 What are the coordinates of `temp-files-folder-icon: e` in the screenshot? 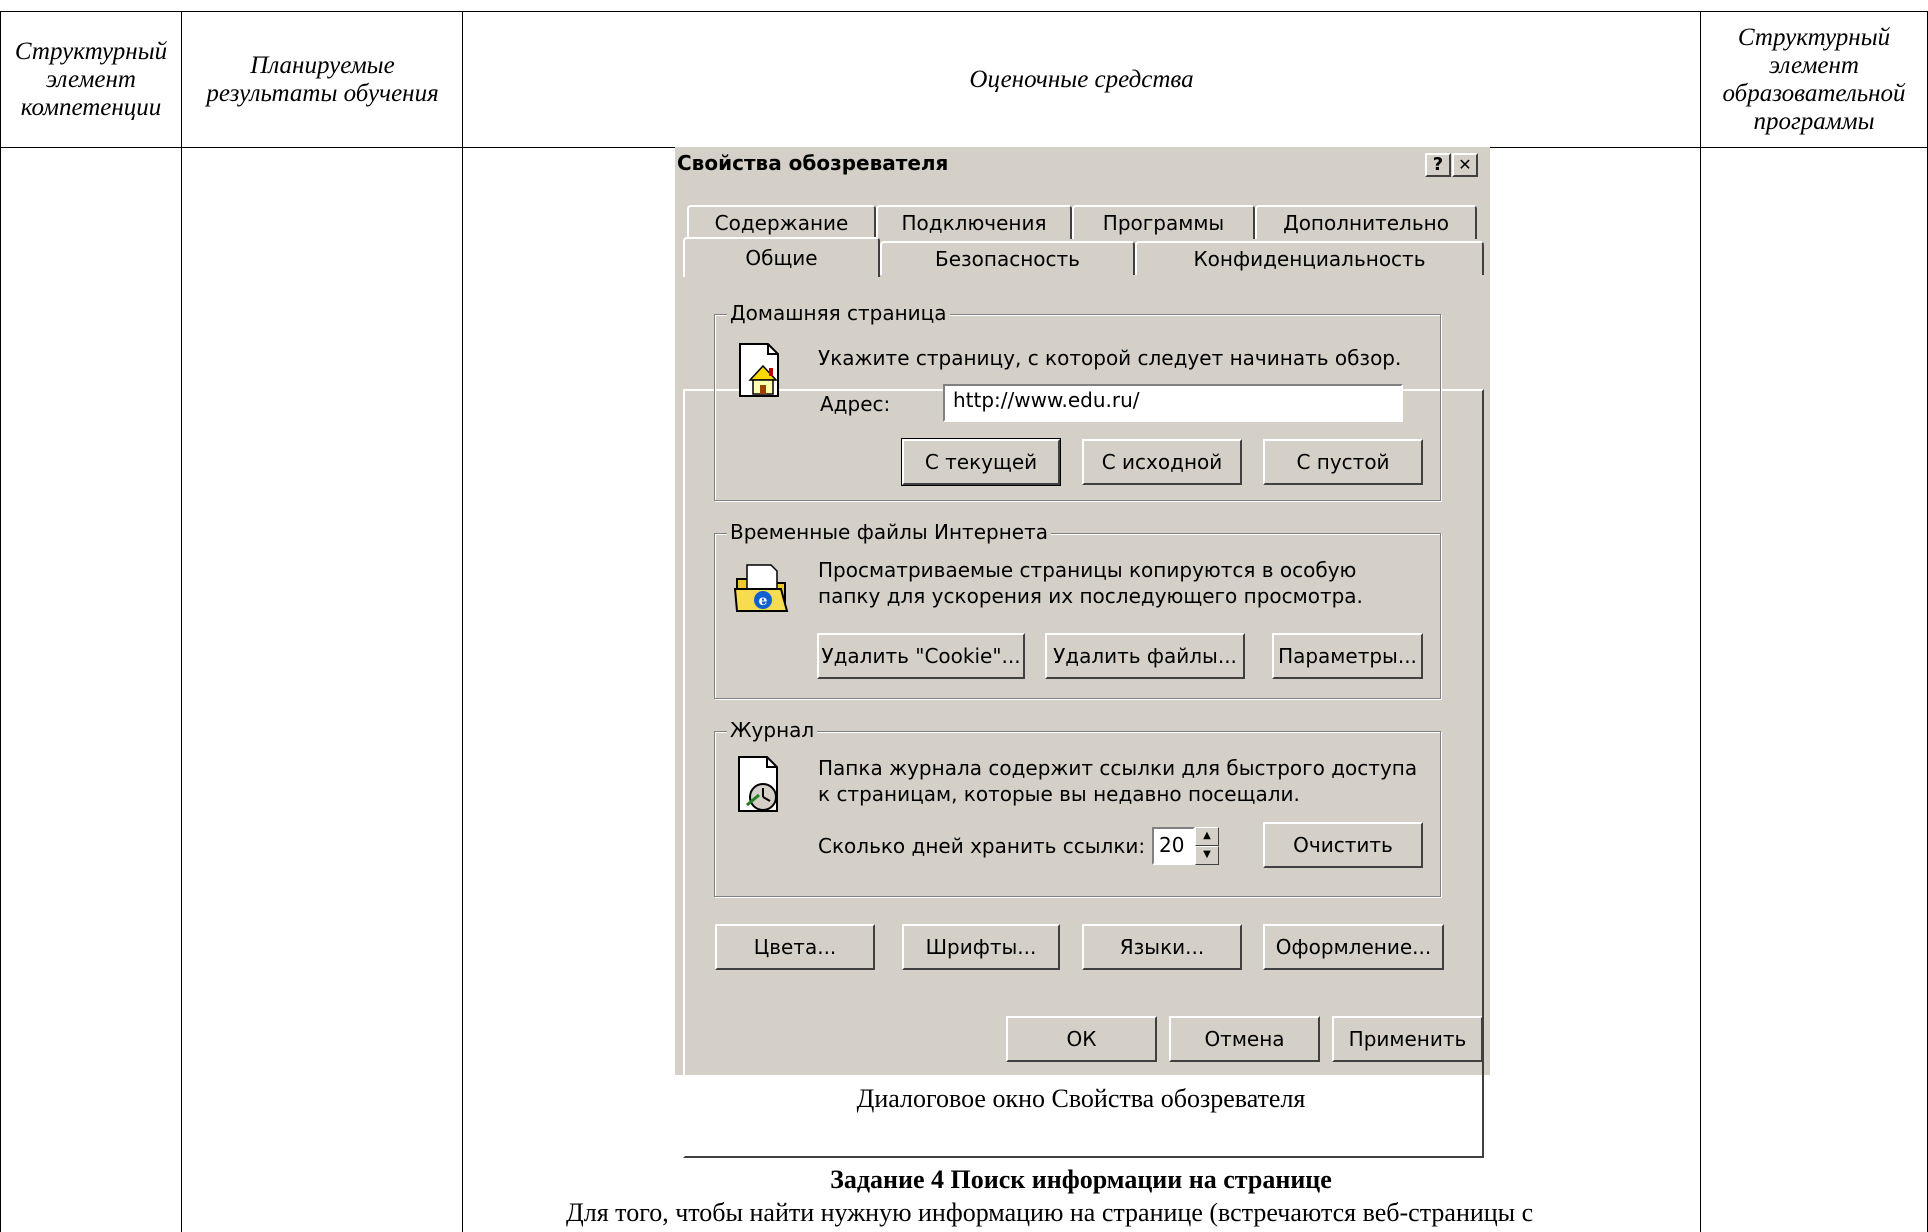 It's located at (761, 588).